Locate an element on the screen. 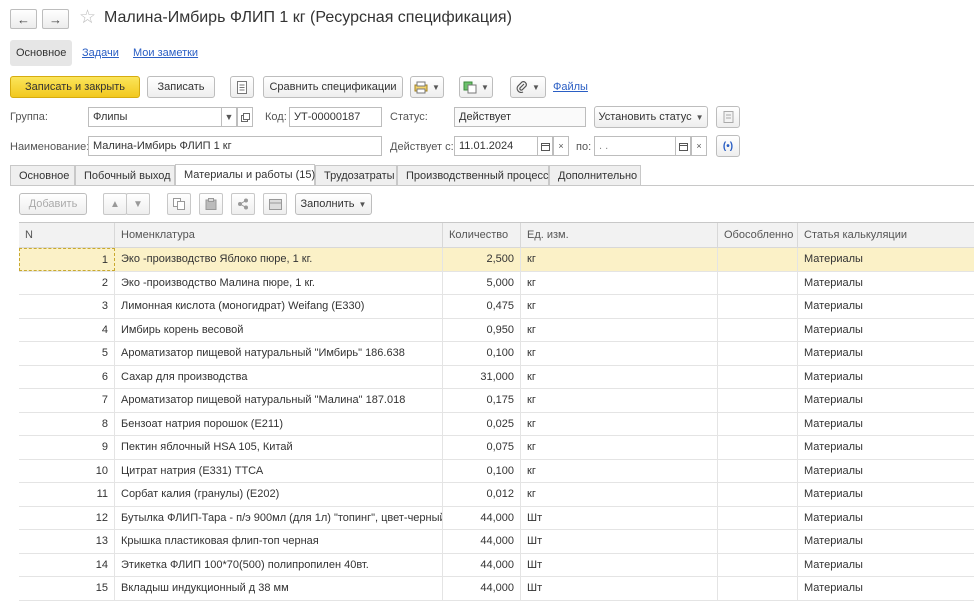 This screenshot has width=974, height=602. tab-additional: Дополнительно is located at coordinates (595, 175).